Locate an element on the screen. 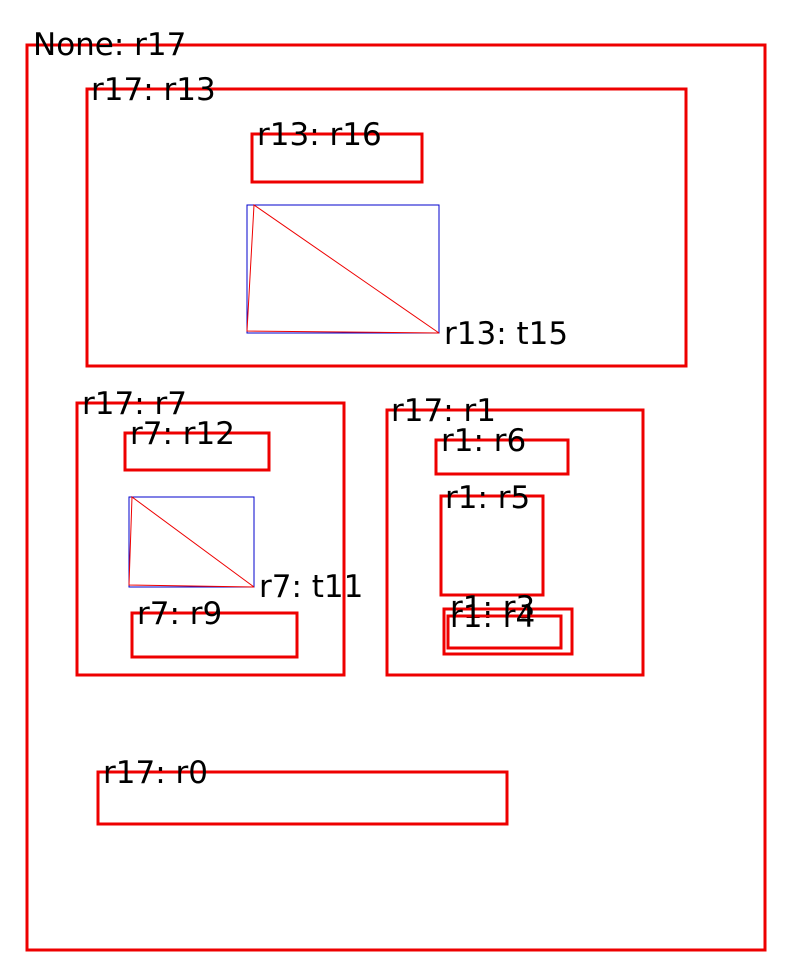 The image size is (792, 978). text-t15-label: r13: t15 is located at coordinates (506, 334).